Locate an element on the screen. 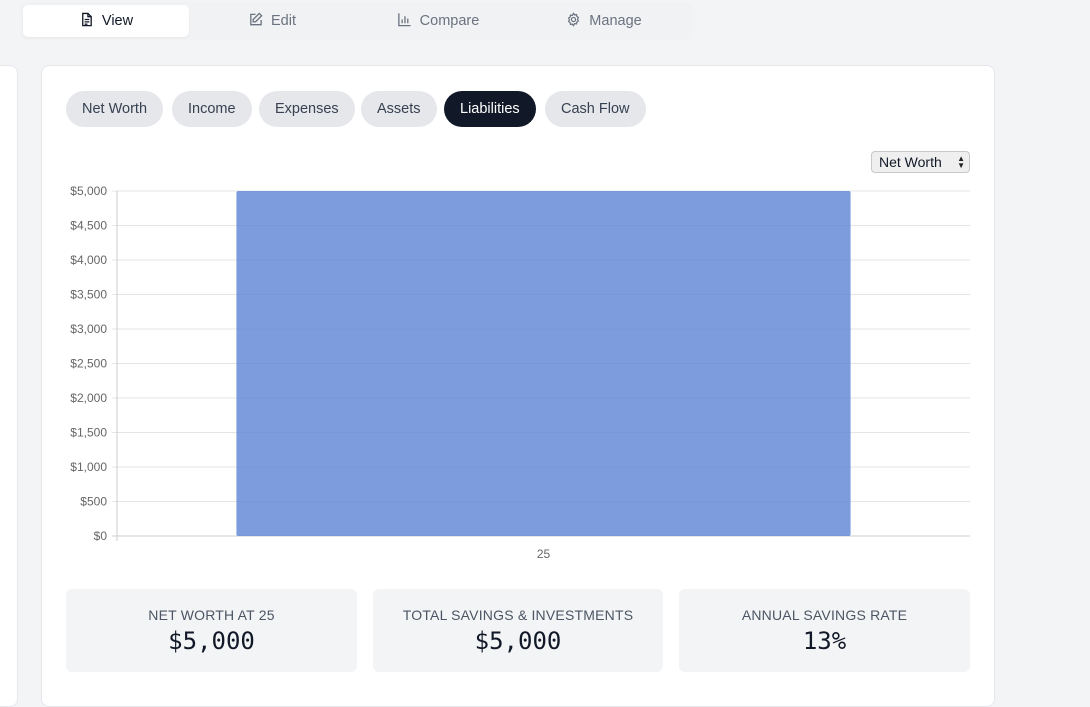 The height and width of the screenshot is (707, 1090). tab-edit: Edit is located at coordinates (272, 21).